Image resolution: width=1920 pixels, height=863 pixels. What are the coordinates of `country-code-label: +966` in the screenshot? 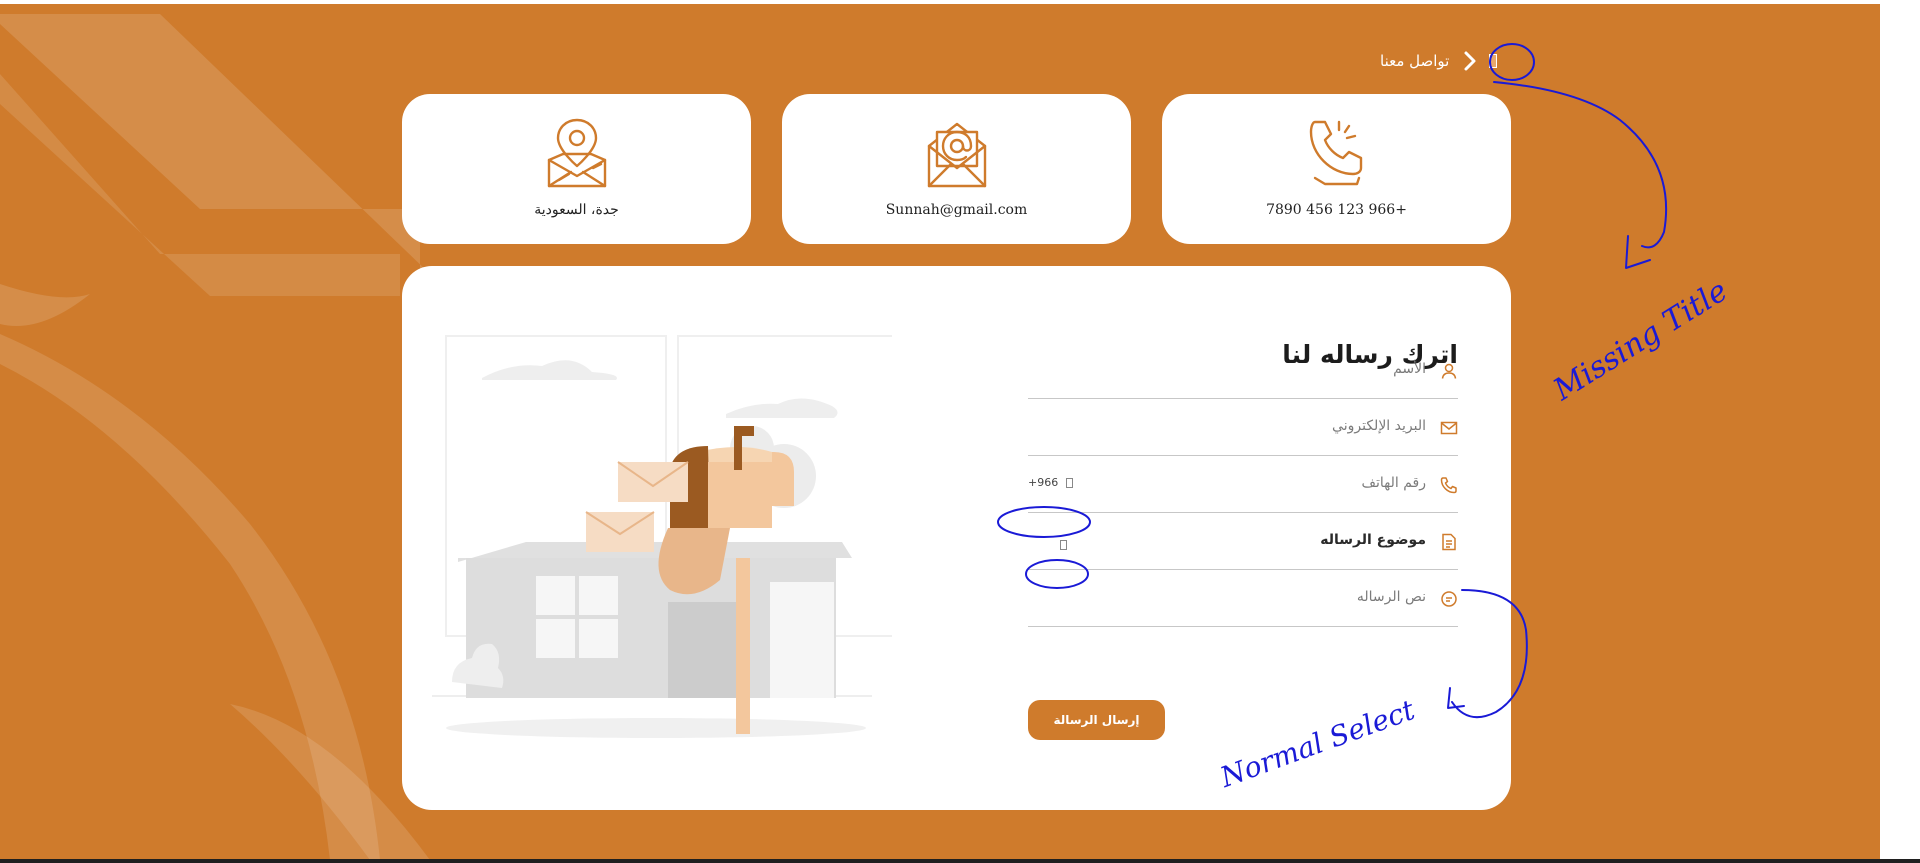 It's located at (1043, 482).